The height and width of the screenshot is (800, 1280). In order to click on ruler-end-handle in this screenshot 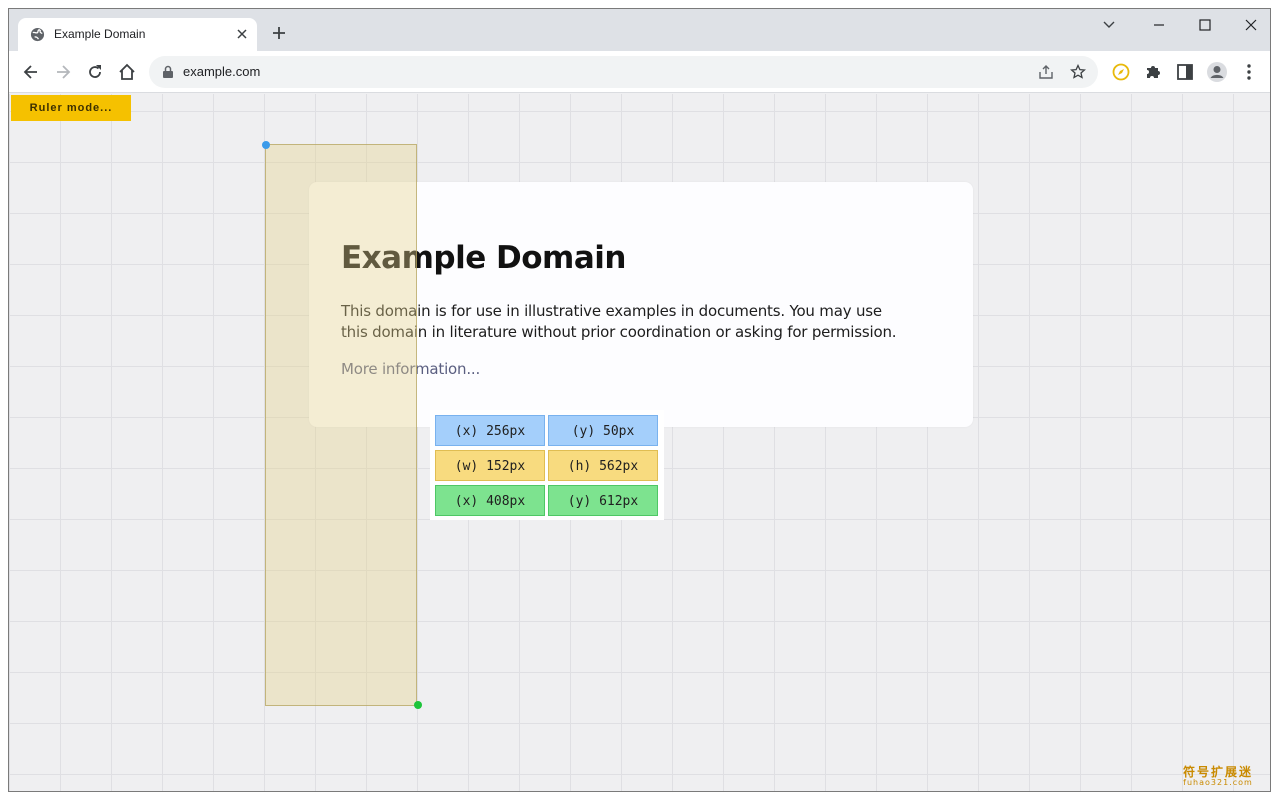, I will do `click(418, 705)`.